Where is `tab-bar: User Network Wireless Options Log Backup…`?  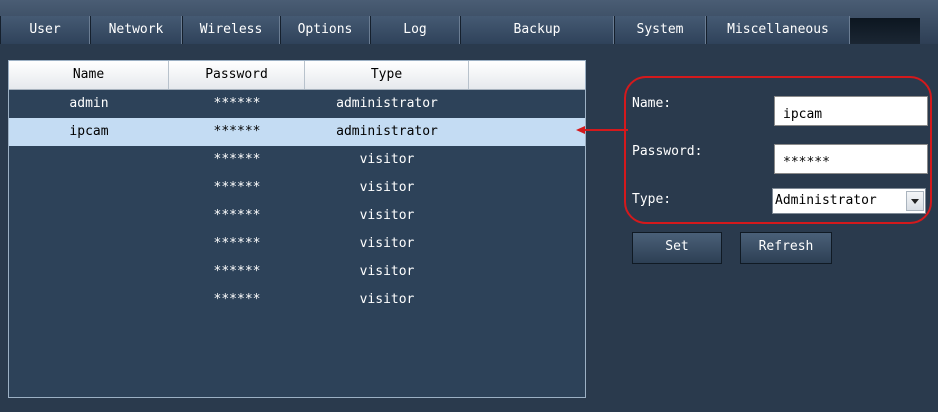 tab-bar: User Network Wireless Options Log Backup… is located at coordinates (469, 22).